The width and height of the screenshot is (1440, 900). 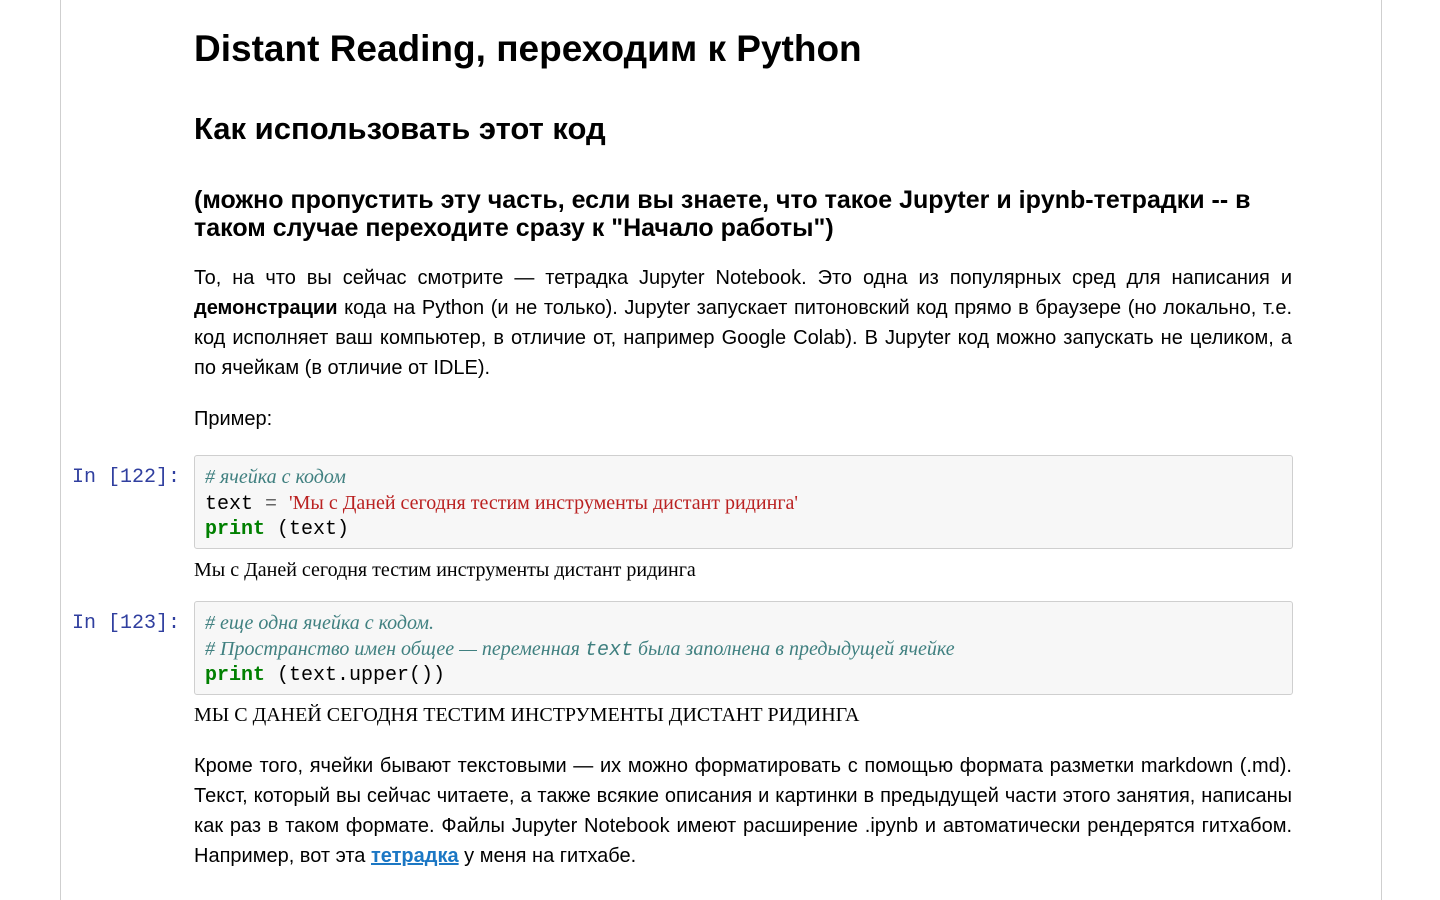 What do you see at coordinates (528, 48) in the screenshot?
I see `page-title: Distant Reading, переходим к Python` at bounding box center [528, 48].